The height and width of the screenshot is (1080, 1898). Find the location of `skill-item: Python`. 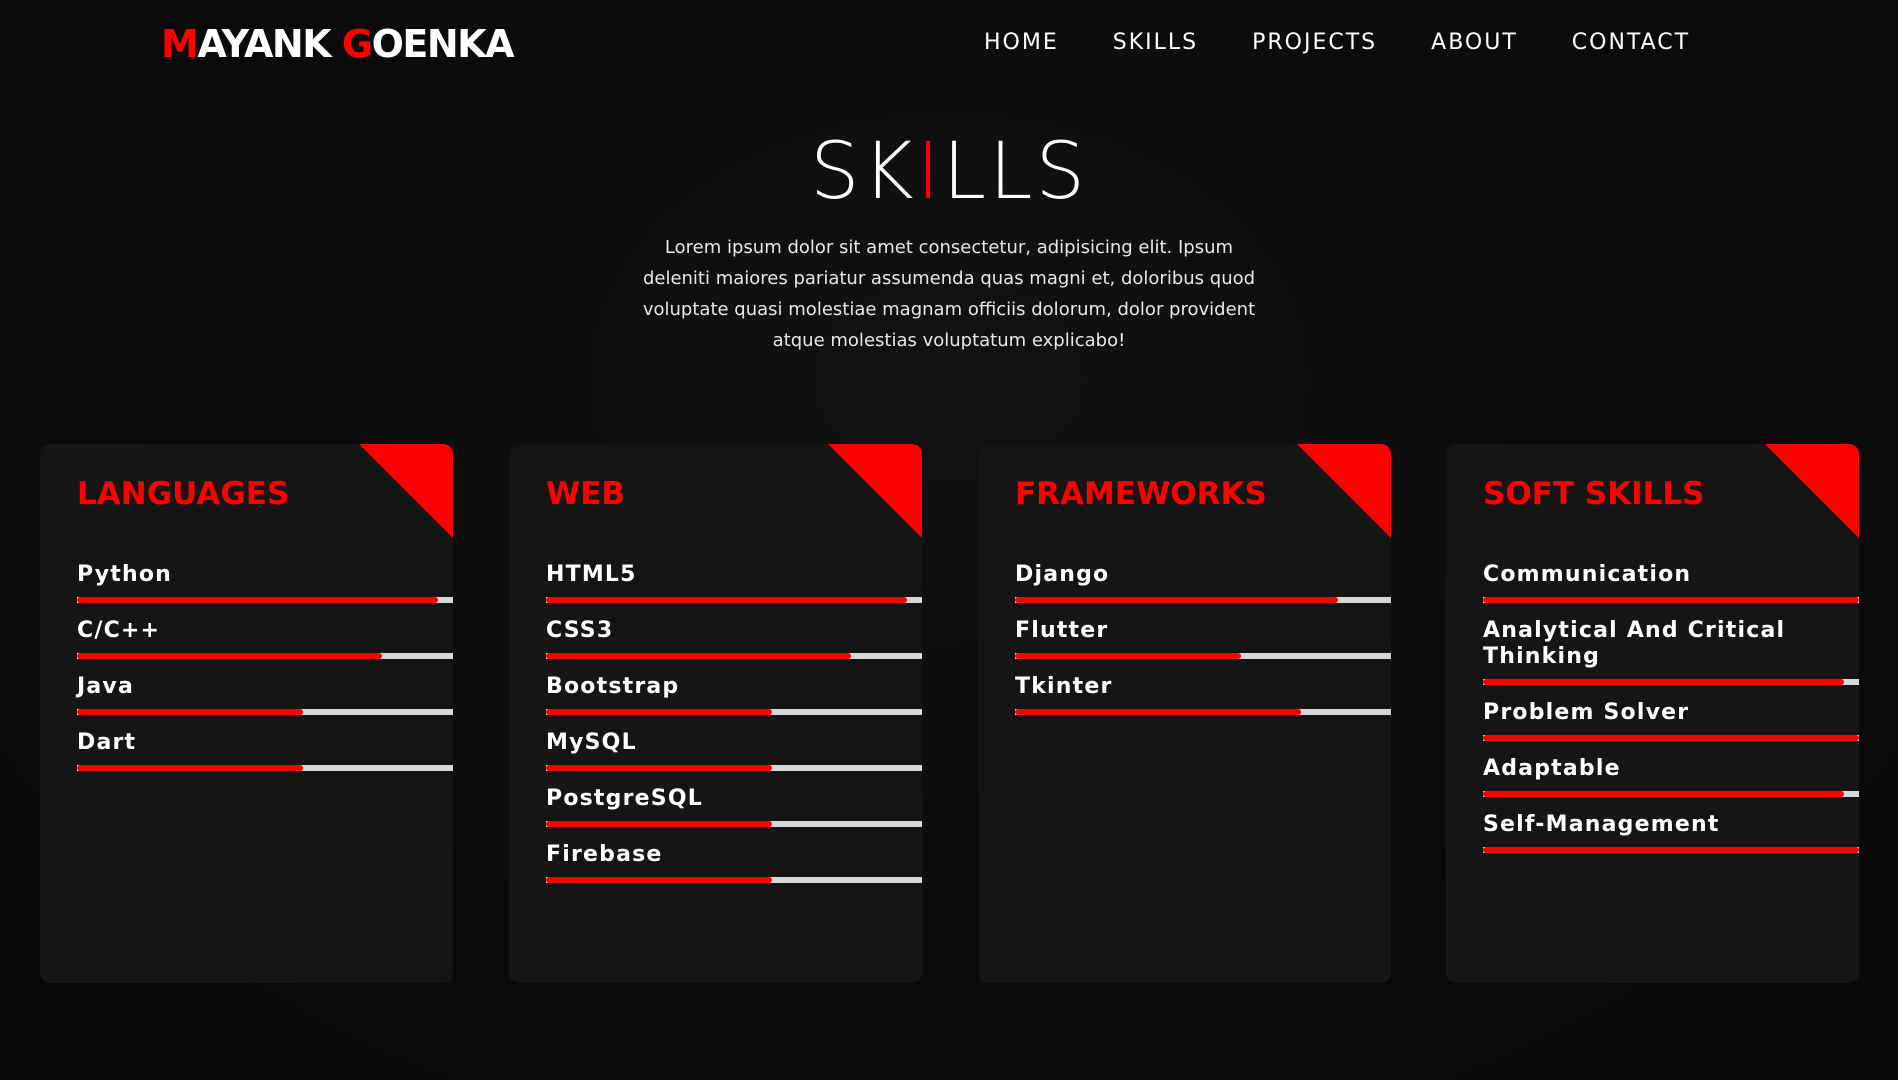

skill-item: Python is located at coordinates (265, 582).